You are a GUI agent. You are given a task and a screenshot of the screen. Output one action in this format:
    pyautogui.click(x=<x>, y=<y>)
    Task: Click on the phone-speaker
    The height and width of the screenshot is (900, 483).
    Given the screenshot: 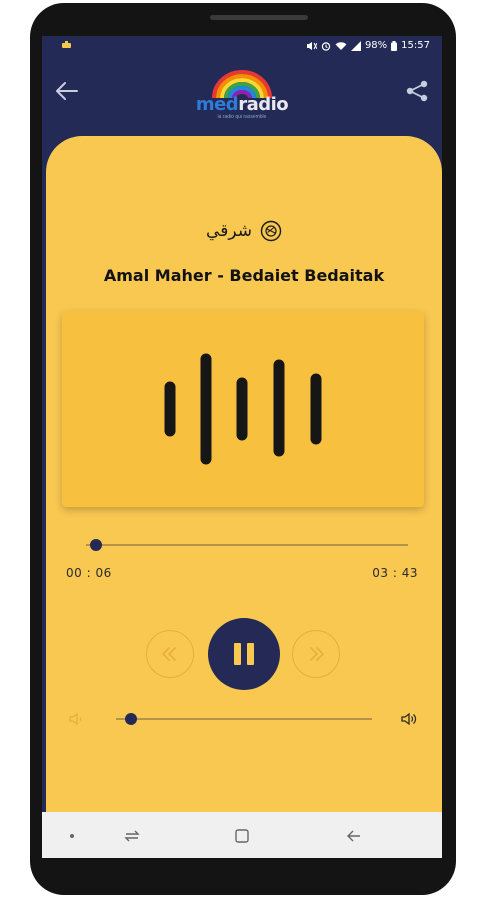 What is the action you would take?
    pyautogui.click(x=259, y=17)
    